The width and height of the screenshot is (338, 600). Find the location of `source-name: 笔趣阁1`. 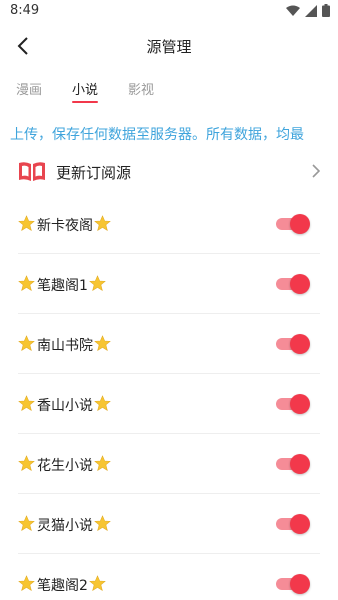

source-name: 笔趣阁1 is located at coordinates (62, 286).